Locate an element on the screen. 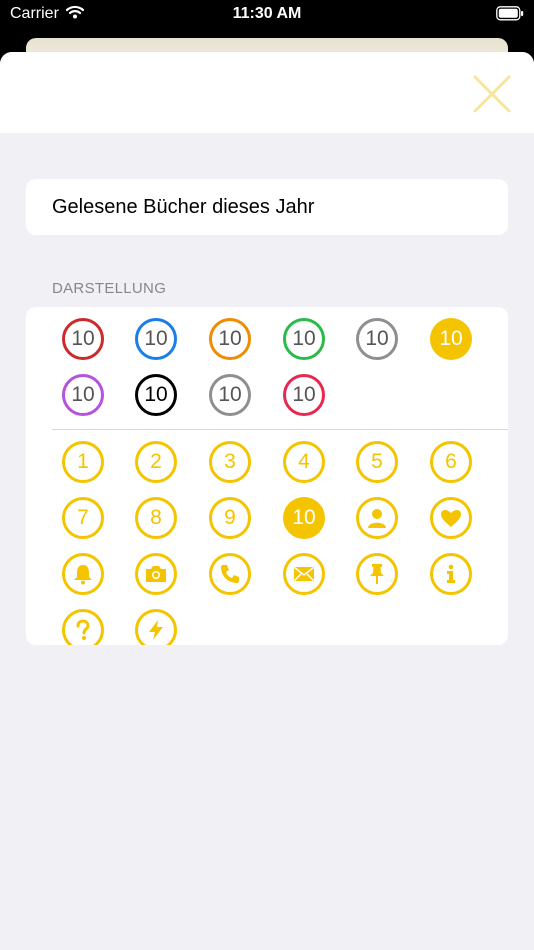  symbol-option: 10 is located at coordinates (304, 518).